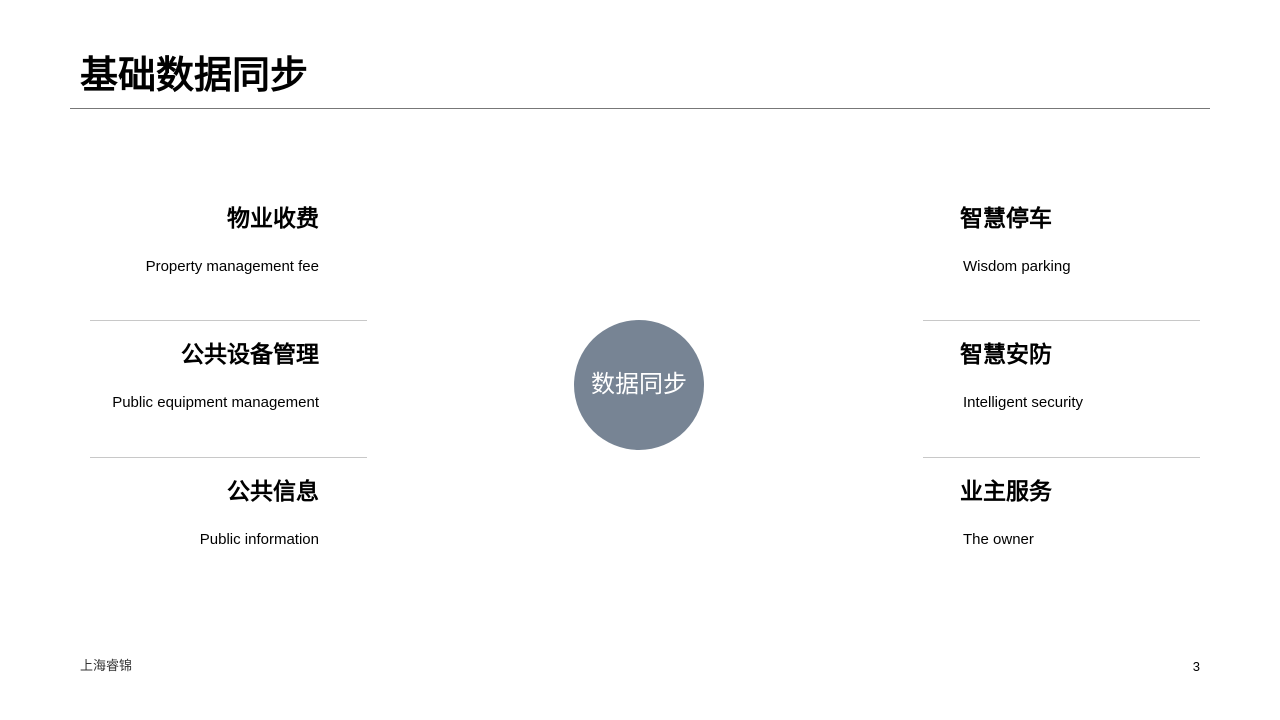 Image resolution: width=1280 pixels, height=720 pixels. What do you see at coordinates (189, 375) in the screenshot?
I see `left-item-public-equipment: 公共设备管理 Public equipment management` at bounding box center [189, 375].